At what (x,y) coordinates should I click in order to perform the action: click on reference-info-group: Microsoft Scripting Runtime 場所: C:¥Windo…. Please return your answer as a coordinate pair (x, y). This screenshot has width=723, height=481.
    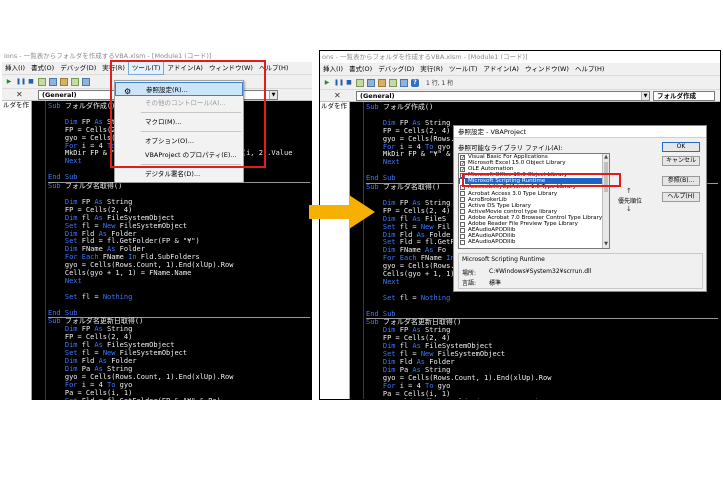
    Looking at the image, I should click on (580, 271).